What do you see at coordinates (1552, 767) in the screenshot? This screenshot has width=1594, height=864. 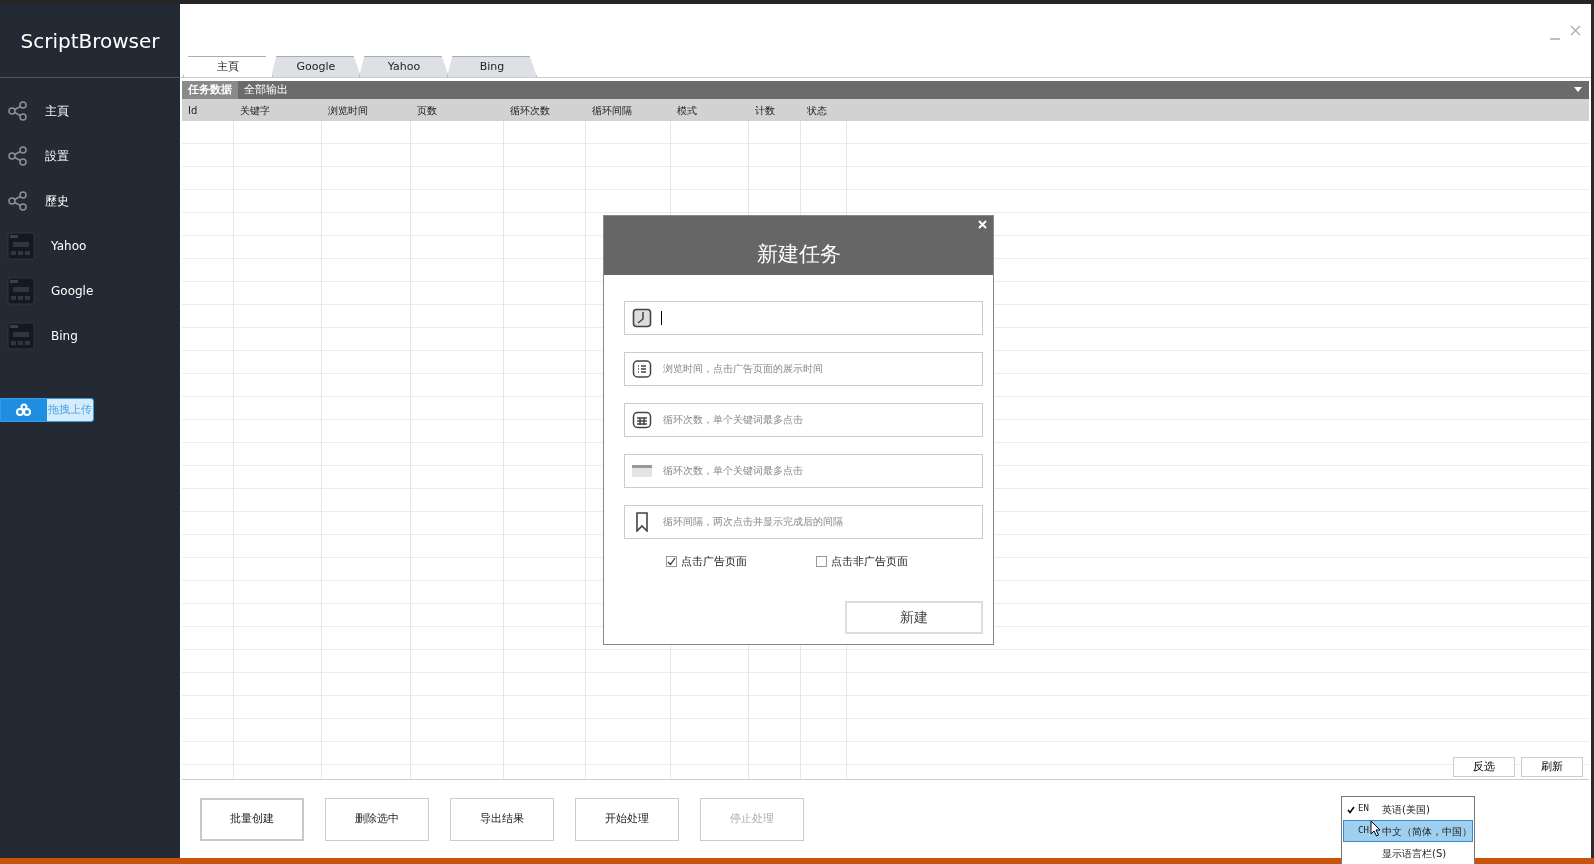 I see `grid-button: 刷新` at bounding box center [1552, 767].